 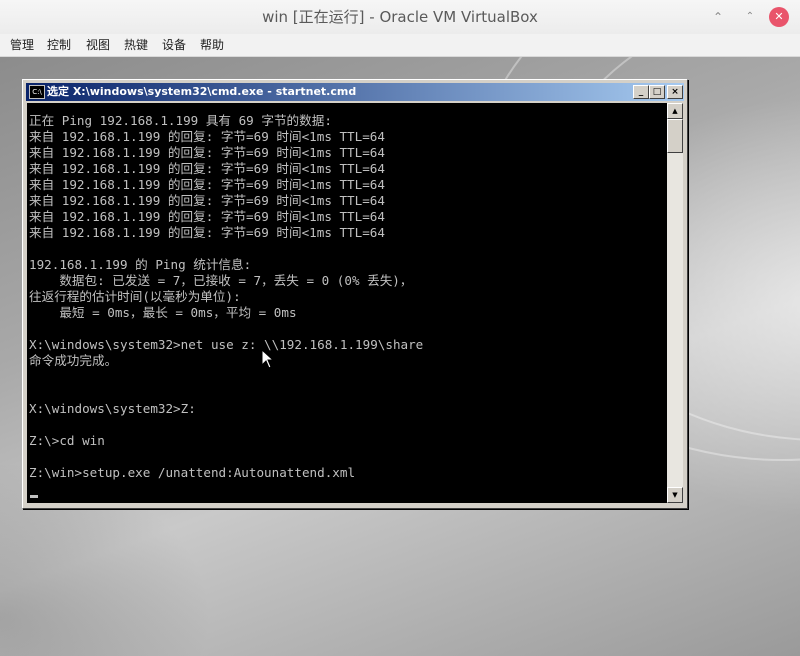 I want to click on menu-bar: 管理 控制 视图 热键 设备 帮助, so click(x=400, y=45).